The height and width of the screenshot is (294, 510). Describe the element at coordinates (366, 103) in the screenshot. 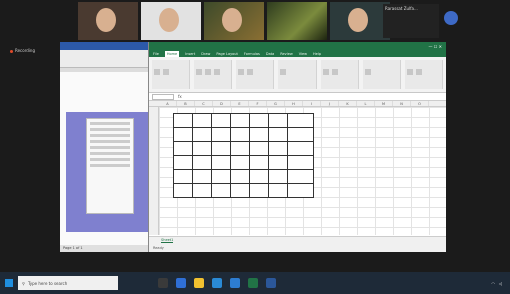

I see `column-header: L` at that location.